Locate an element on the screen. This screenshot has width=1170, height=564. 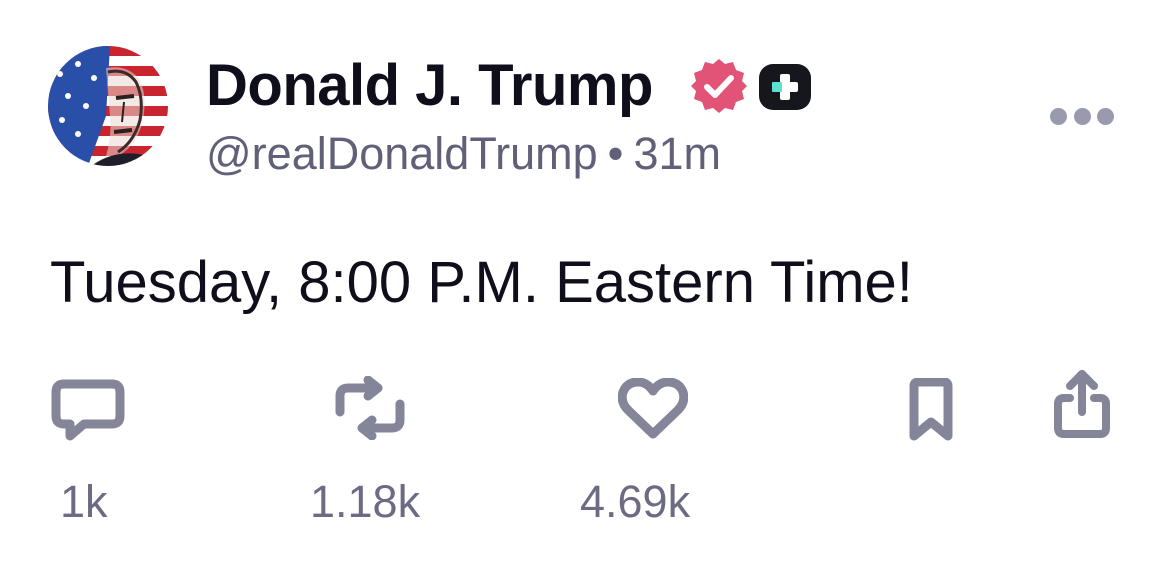
author-handle: @realDonaldTrump is located at coordinates (402, 153).